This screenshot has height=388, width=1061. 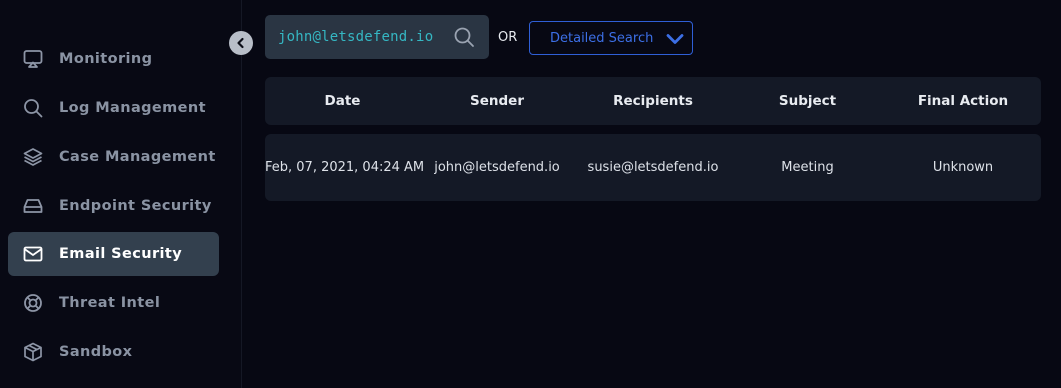 I want to click on layers-icon, so click(x=33, y=157).